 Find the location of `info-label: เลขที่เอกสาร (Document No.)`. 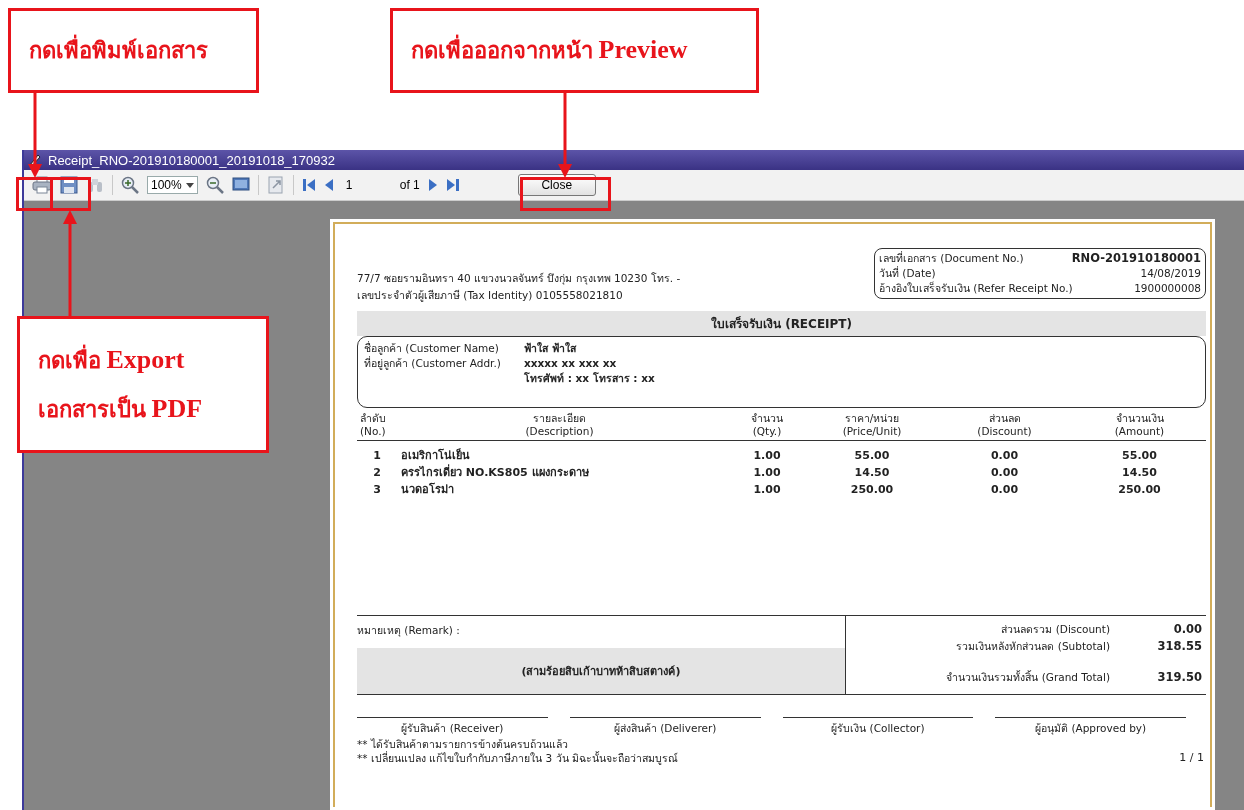

info-label: เลขที่เอกสาร (Document No.) is located at coordinates (951, 258).